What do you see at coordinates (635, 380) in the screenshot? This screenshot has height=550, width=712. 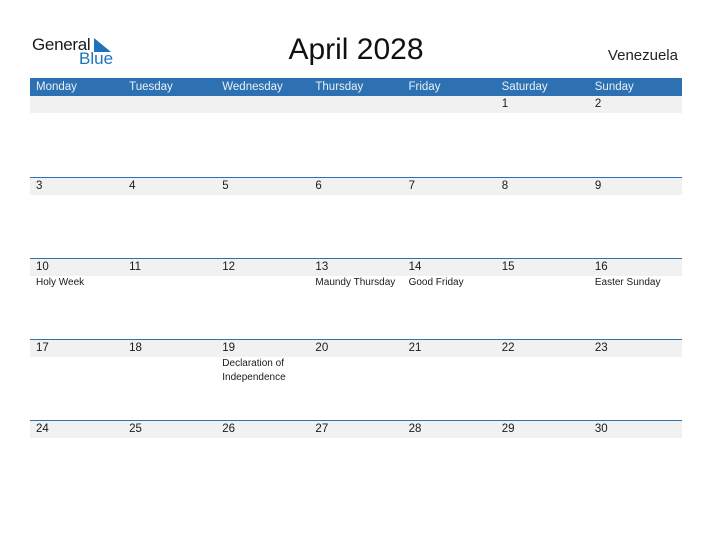 I see `day-cell: 23` at bounding box center [635, 380].